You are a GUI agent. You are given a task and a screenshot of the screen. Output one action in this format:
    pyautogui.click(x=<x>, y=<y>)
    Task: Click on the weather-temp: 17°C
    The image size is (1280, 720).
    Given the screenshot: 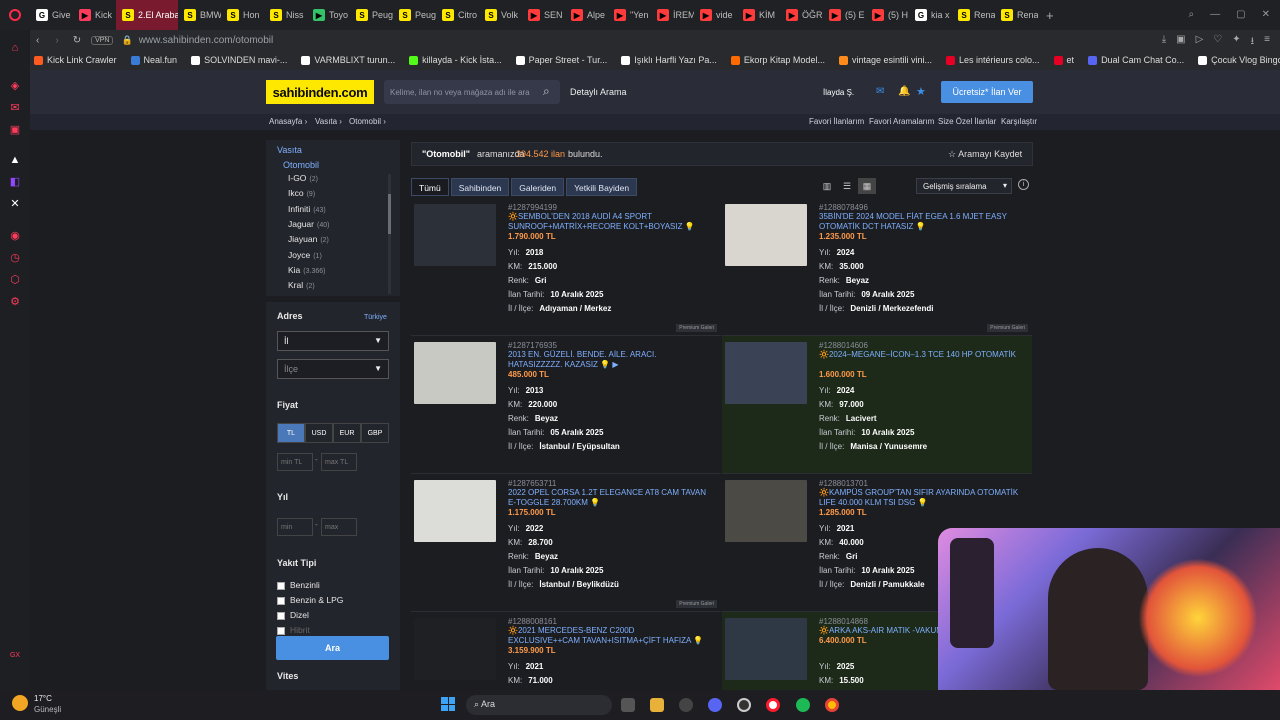 What is the action you would take?
    pyautogui.click(x=43, y=698)
    